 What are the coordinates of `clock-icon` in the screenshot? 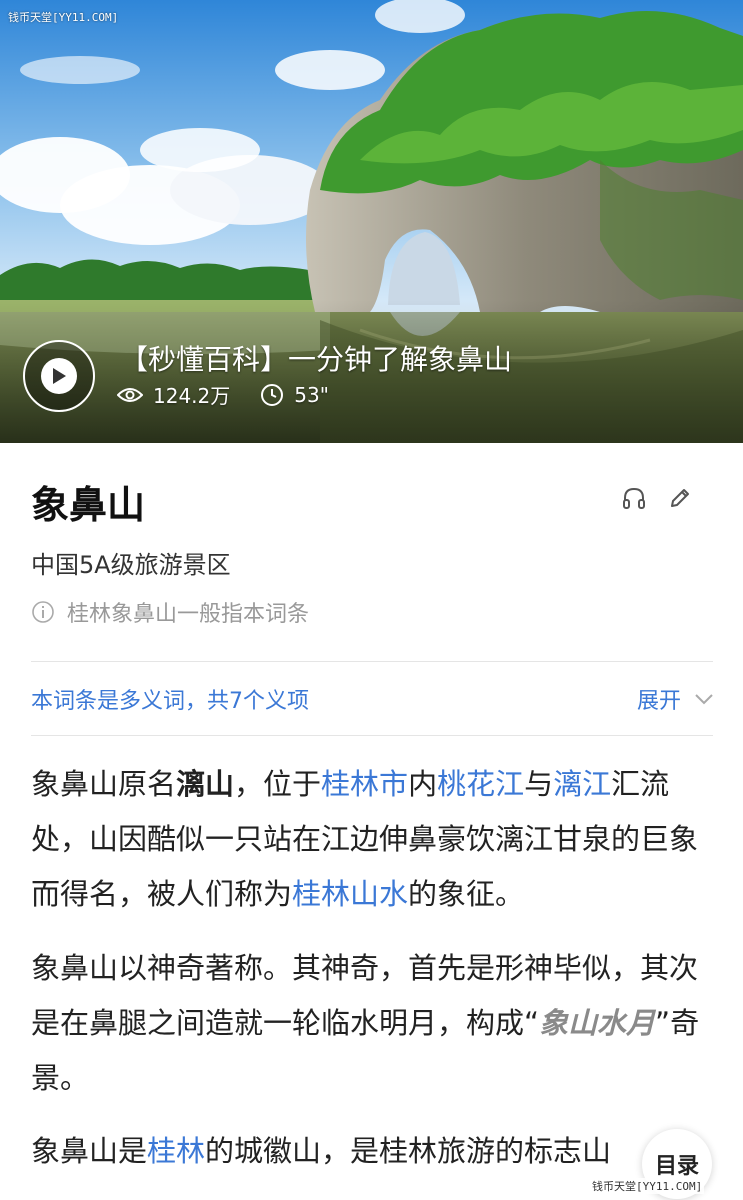 It's located at (272, 394).